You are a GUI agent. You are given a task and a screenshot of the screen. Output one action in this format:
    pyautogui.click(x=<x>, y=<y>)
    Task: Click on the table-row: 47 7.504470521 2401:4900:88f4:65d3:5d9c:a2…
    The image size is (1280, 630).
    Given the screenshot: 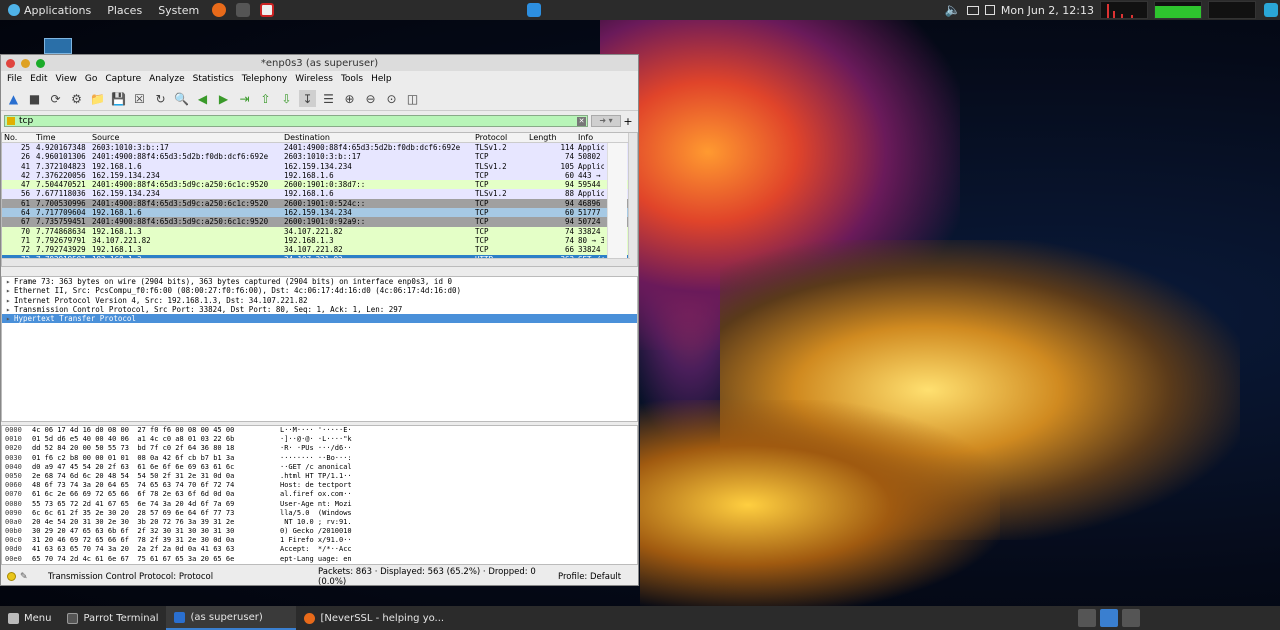 What is the action you would take?
    pyautogui.click(x=319, y=185)
    